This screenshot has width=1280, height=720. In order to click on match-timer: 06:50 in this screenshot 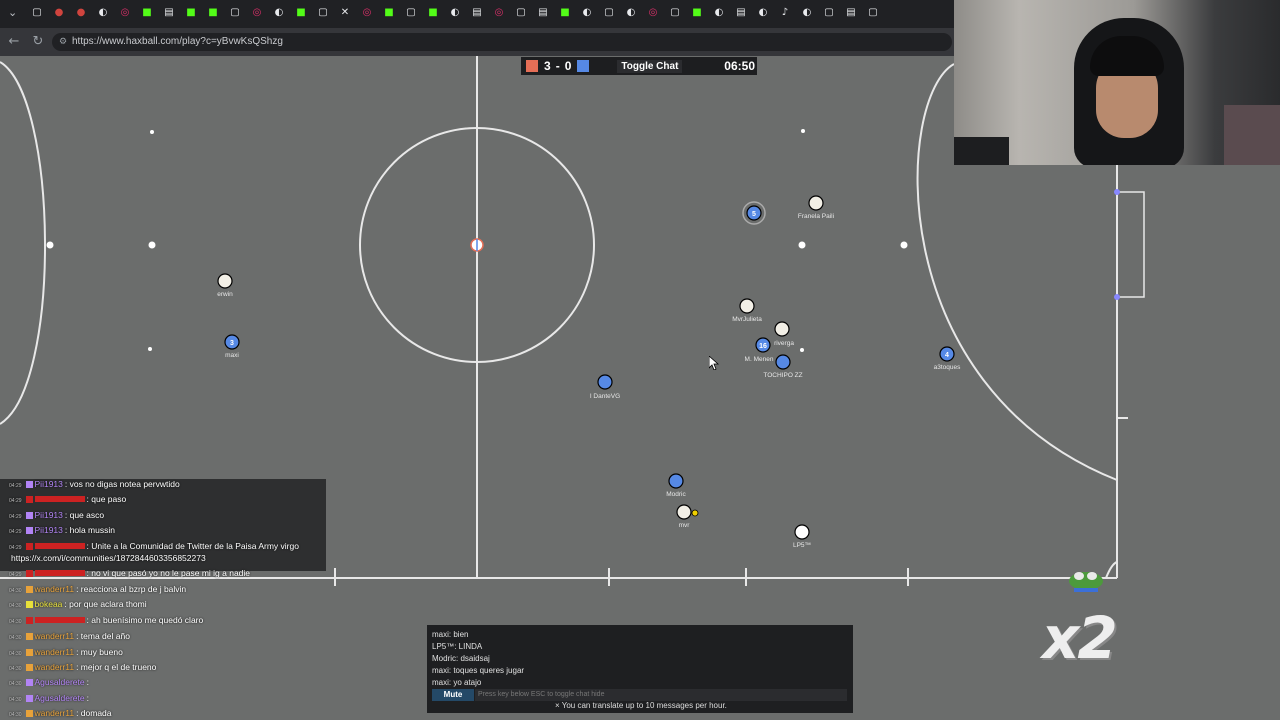, I will do `click(739, 66)`.